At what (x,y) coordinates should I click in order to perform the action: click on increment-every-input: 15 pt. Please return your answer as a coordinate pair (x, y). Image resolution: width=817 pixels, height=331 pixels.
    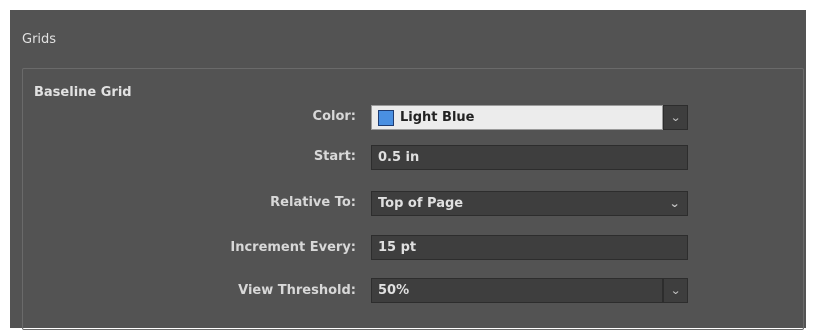
    Looking at the image, I should click on (529, 247).